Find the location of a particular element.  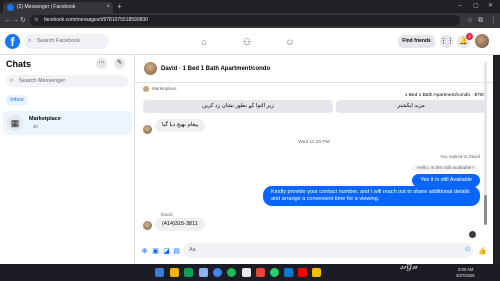

listing-title: 1 Bed 1 Bath Apartment/condo · $700 is located at coordinates (445, 95).